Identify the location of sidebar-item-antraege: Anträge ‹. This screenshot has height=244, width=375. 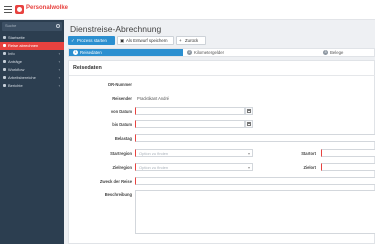
(32, 62).